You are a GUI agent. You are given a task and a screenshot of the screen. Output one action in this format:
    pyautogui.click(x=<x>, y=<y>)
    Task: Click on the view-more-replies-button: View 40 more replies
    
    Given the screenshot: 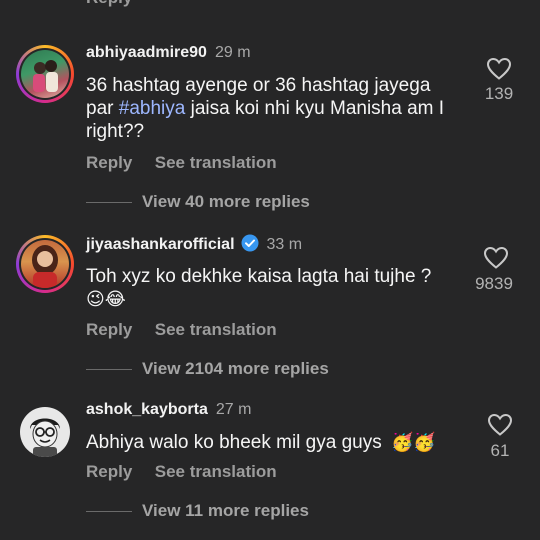 What is the action you would take?
    pyautogui.click(x=226, y=202)
    